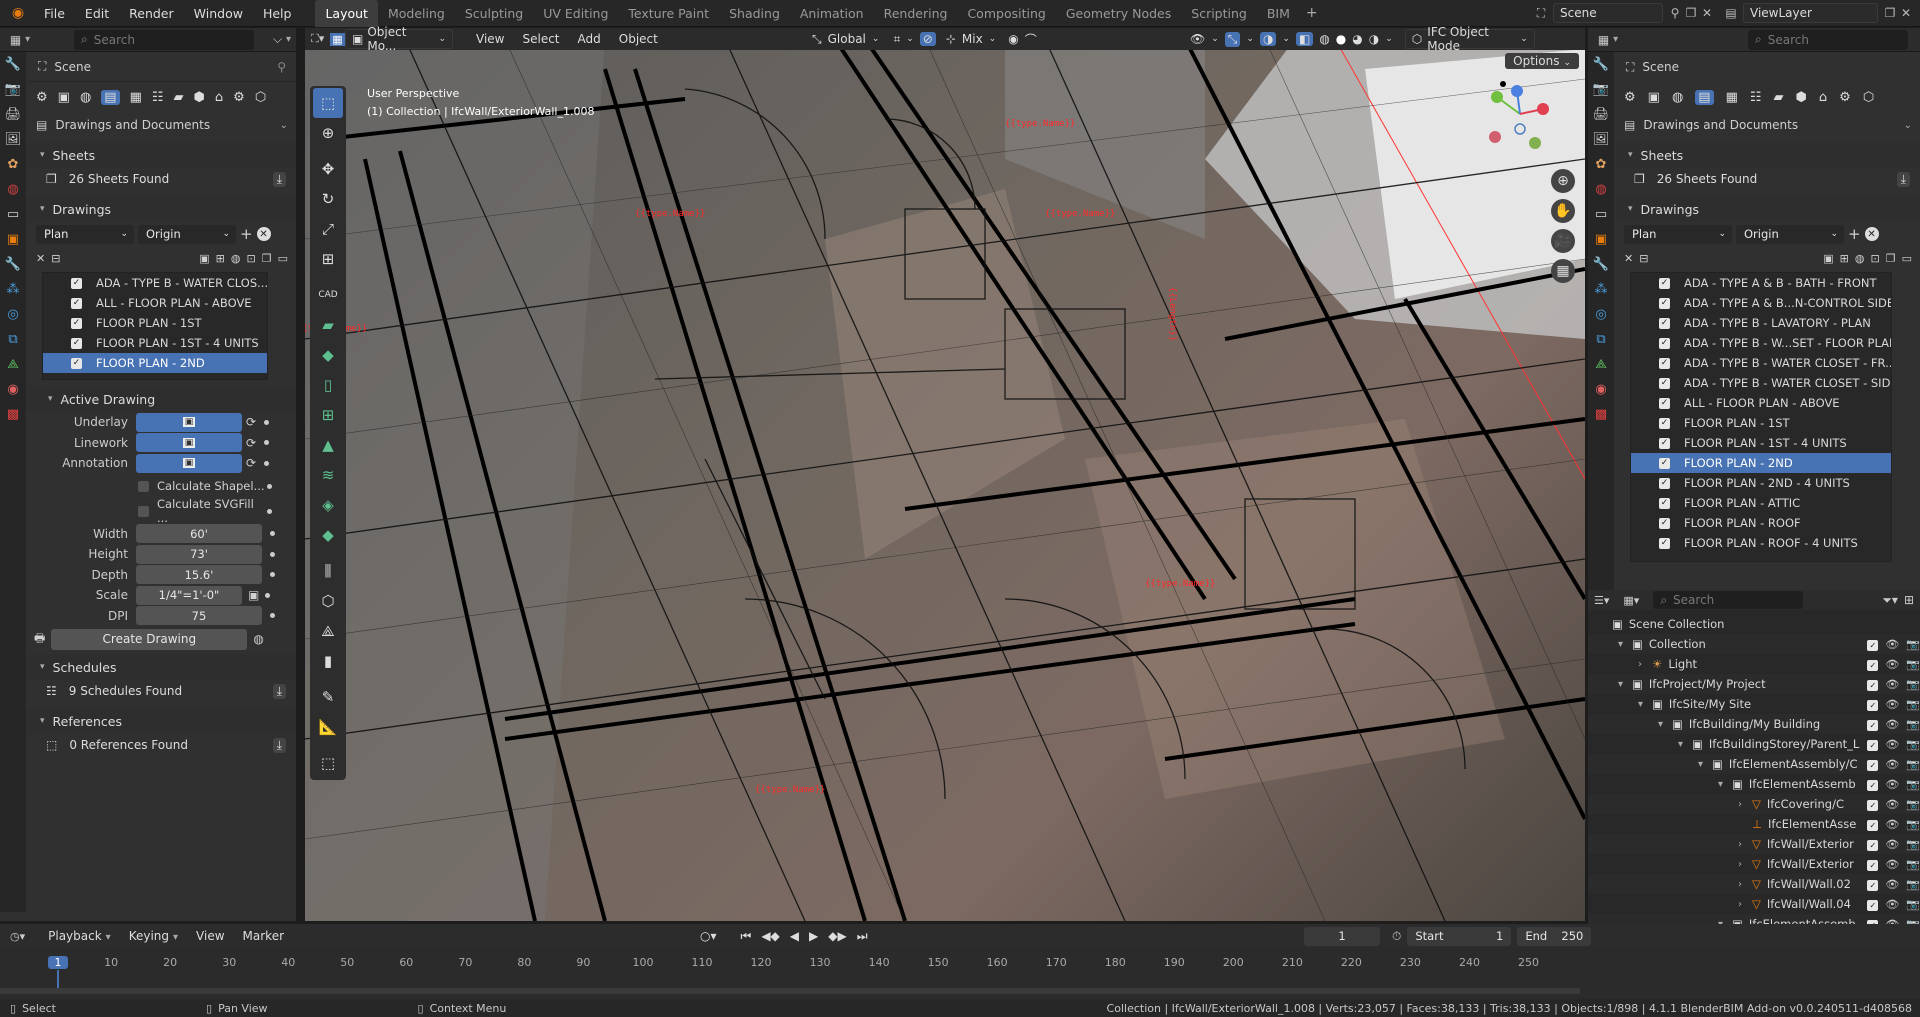  Describe the element at coordinates (85, 97) in the screenshot. I see `geometry-icon: ◍` at that location.